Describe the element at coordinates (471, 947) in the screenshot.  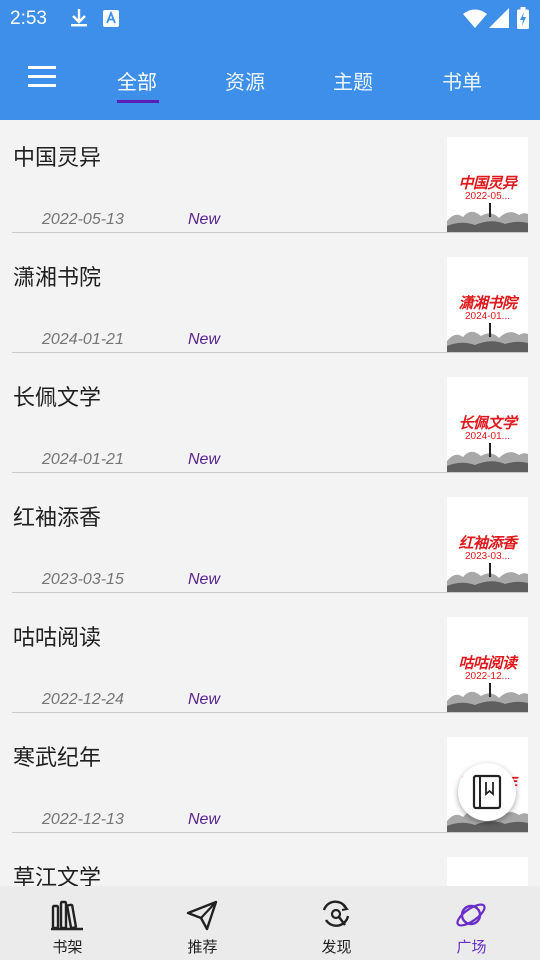
I see `nav-label: 广场` at that location.